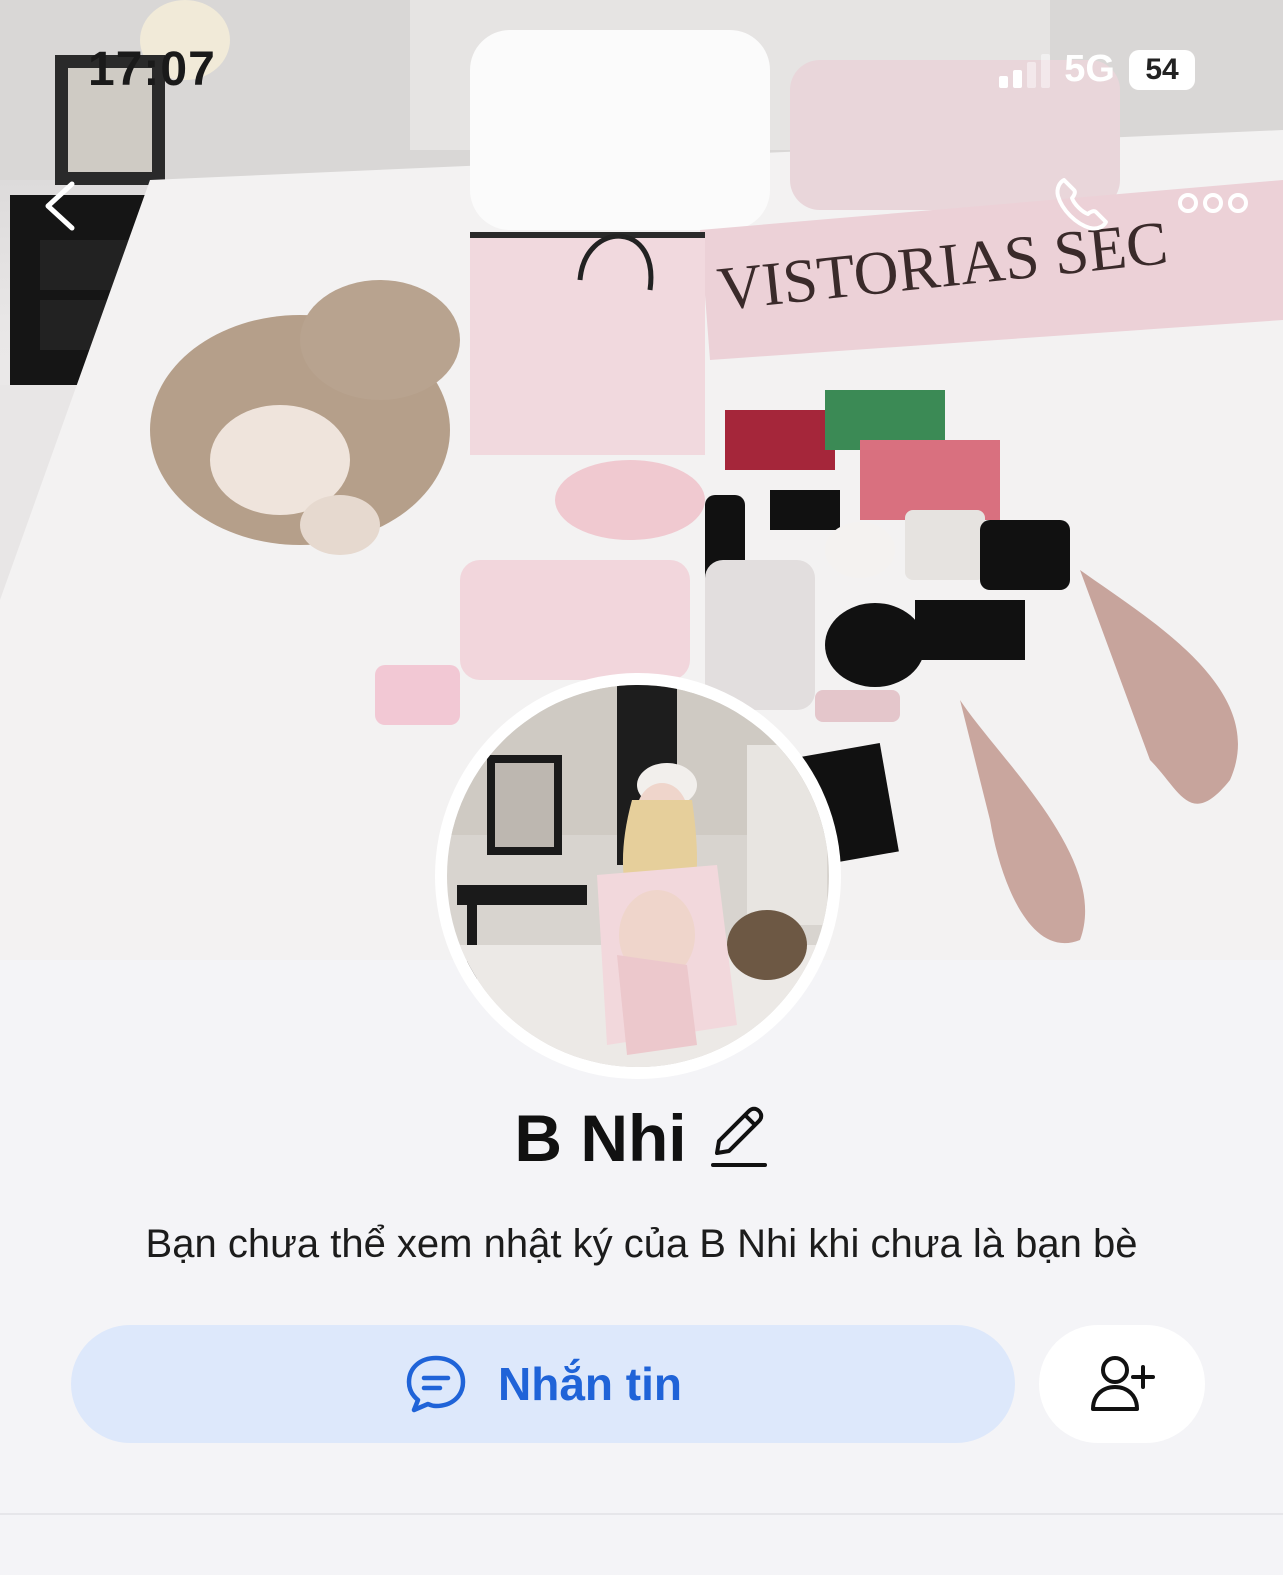 This screenshot has width=1283, height=1575. I want to click on add-friend-button, so click(1122, 1384).